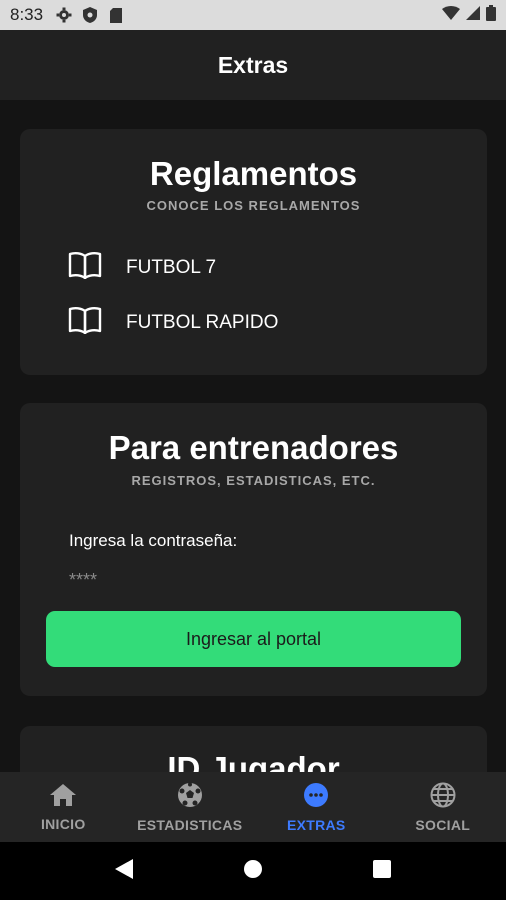  What do you see at coordinates (253, 447) in the screenshot?
I see `entrenadores-title: Para entrenadores` at bounding box center [253, 447].